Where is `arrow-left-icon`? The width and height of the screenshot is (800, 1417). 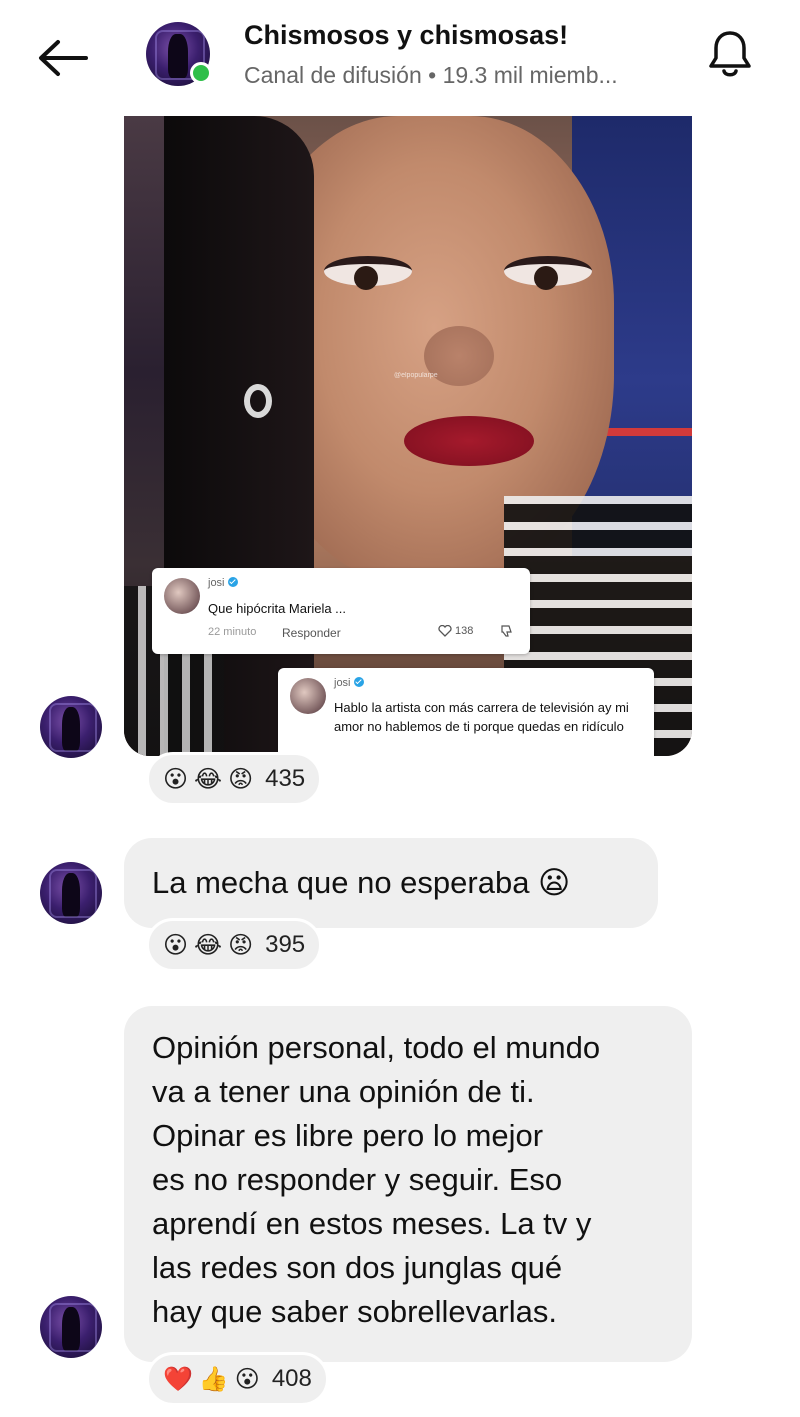
arrow-left-icon is located at coordinates (63, 58).